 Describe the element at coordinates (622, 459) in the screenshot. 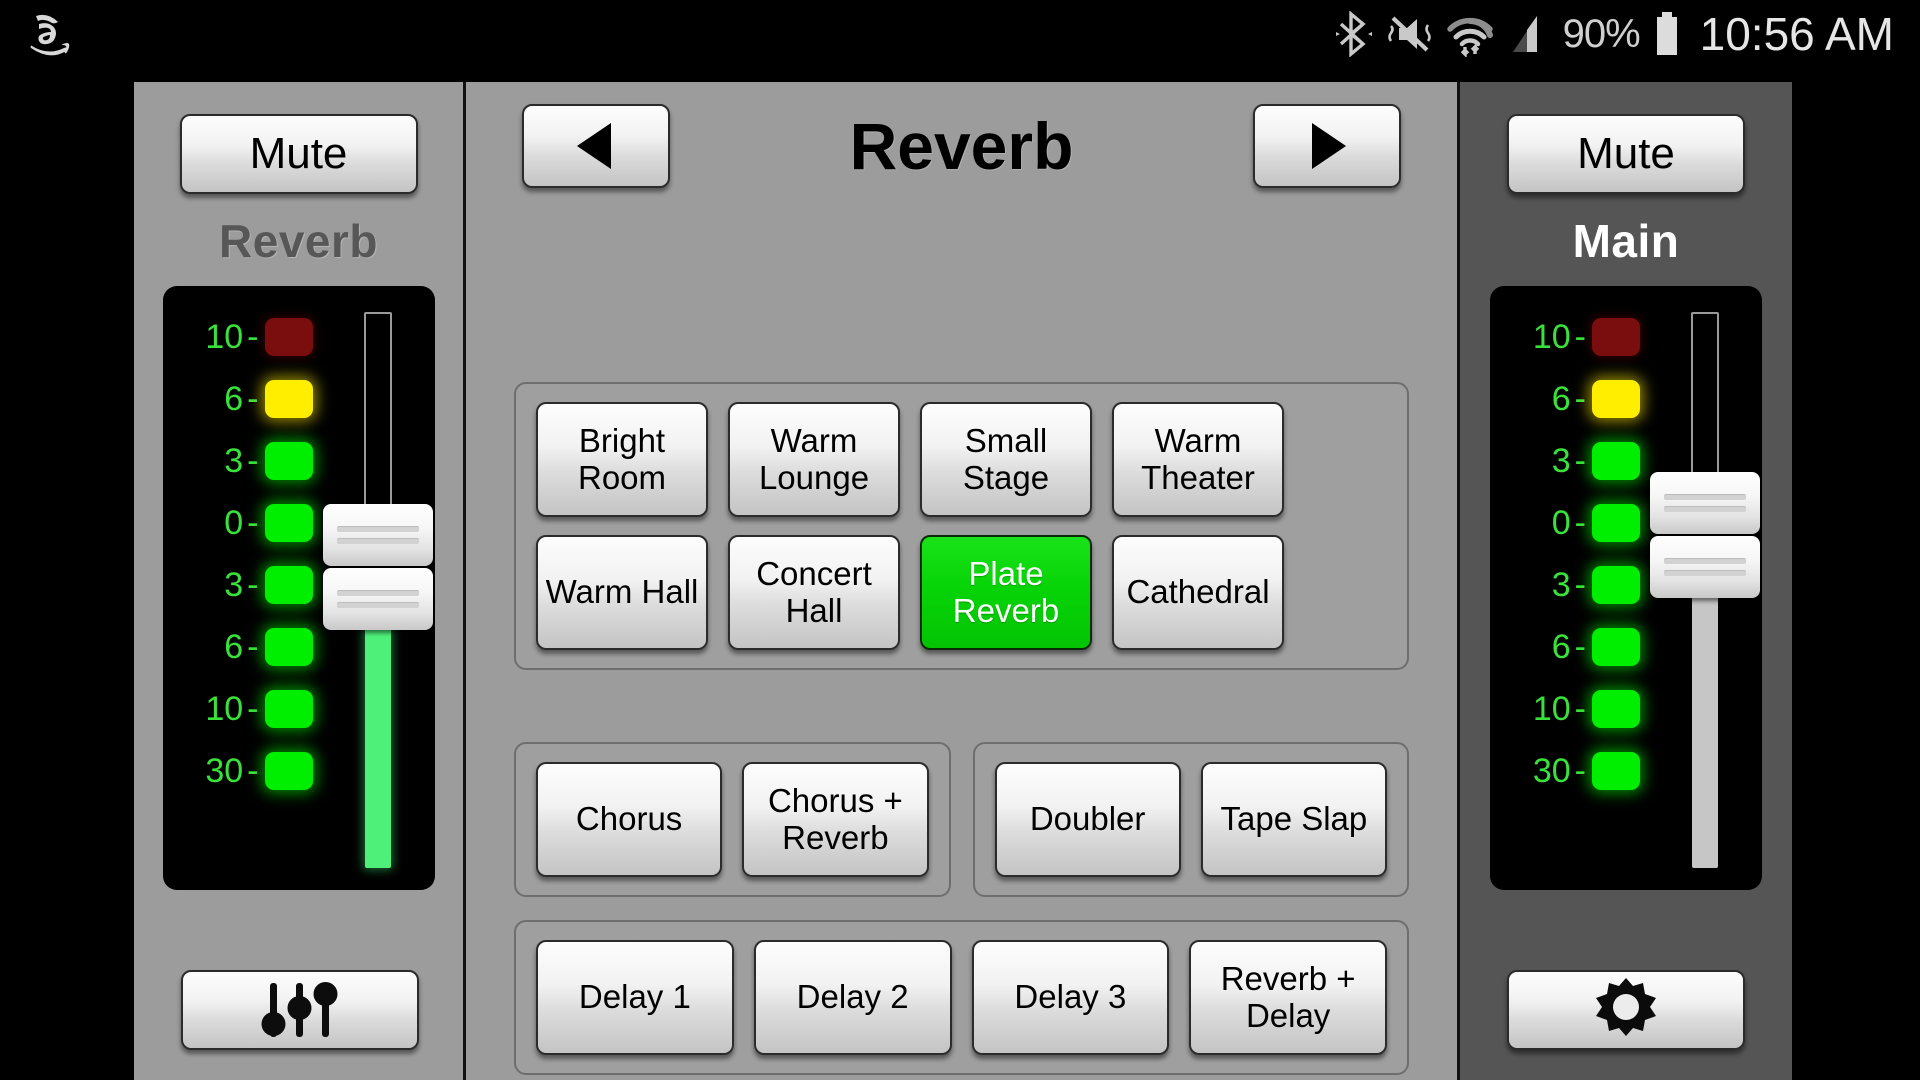

I see `preset-button: Bright Room` at that location.